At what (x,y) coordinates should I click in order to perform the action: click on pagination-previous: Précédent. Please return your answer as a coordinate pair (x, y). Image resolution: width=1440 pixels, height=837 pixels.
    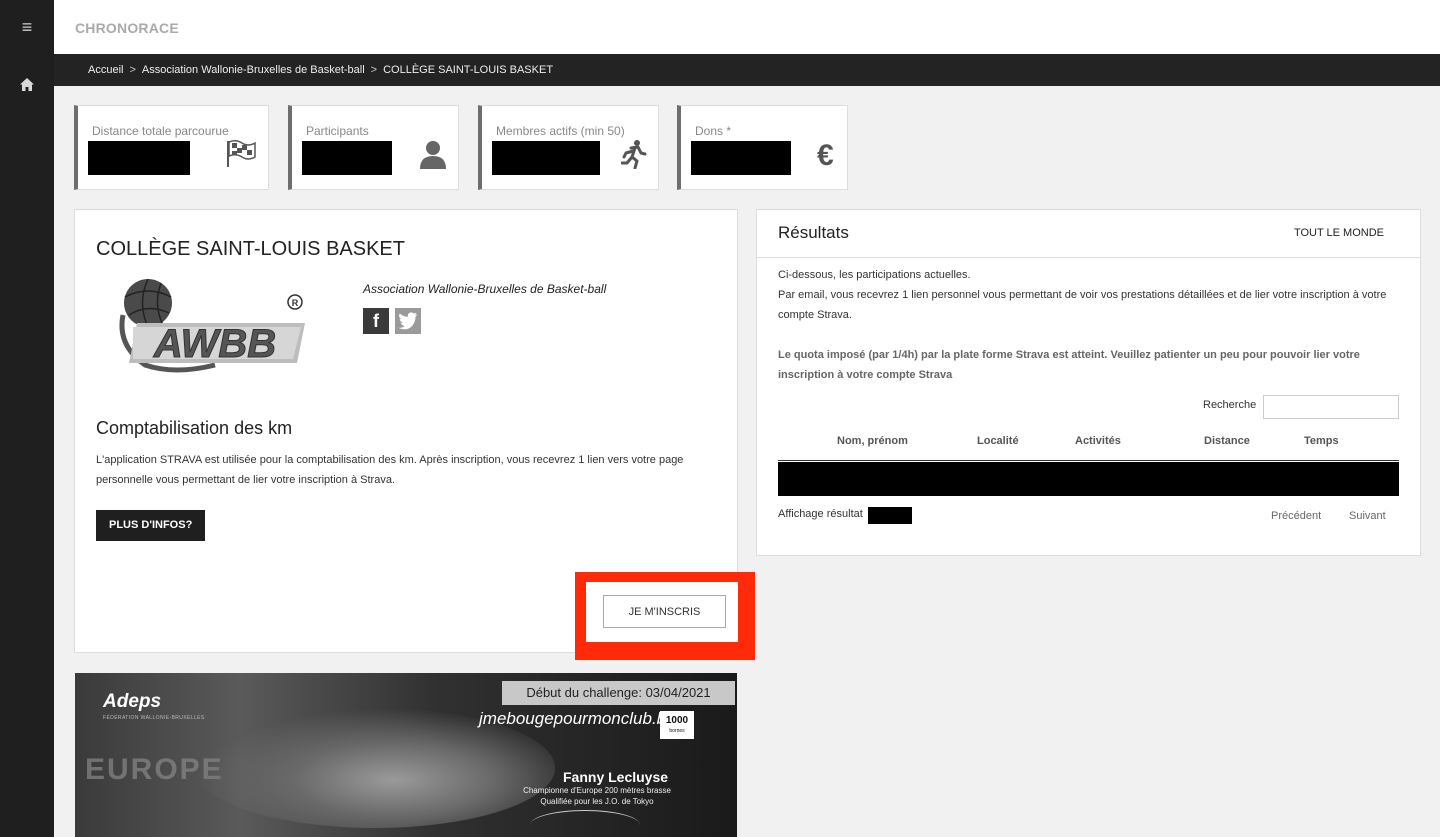
    Looking at the image, I should click on (1296, 516).